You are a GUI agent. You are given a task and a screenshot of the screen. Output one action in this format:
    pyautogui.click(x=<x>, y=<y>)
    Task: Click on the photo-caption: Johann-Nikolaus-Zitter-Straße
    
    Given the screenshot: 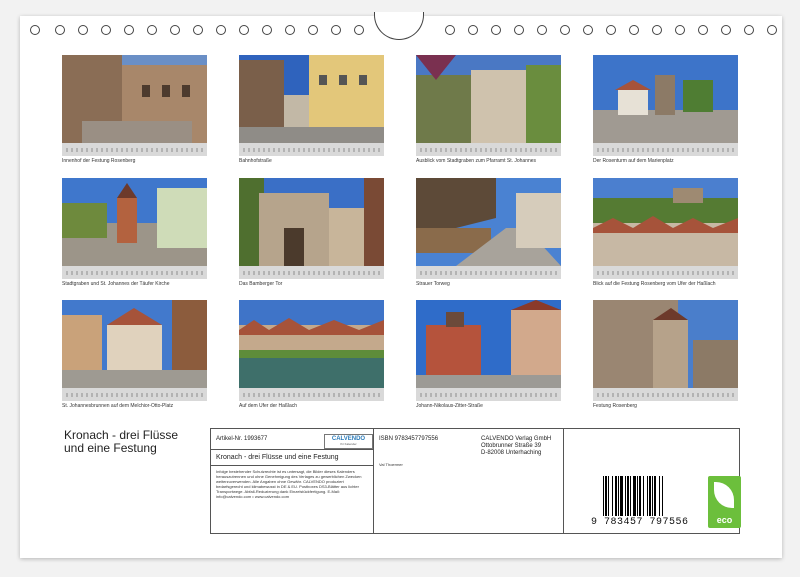 What is the action you would take?
    pyautogui.click(x=449, y=406)
    